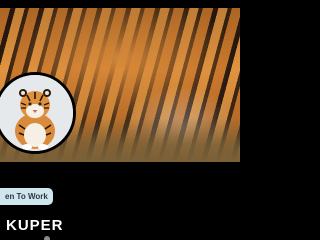  I want to click on open-to-work-badge: en To Work, so click(26, 196).